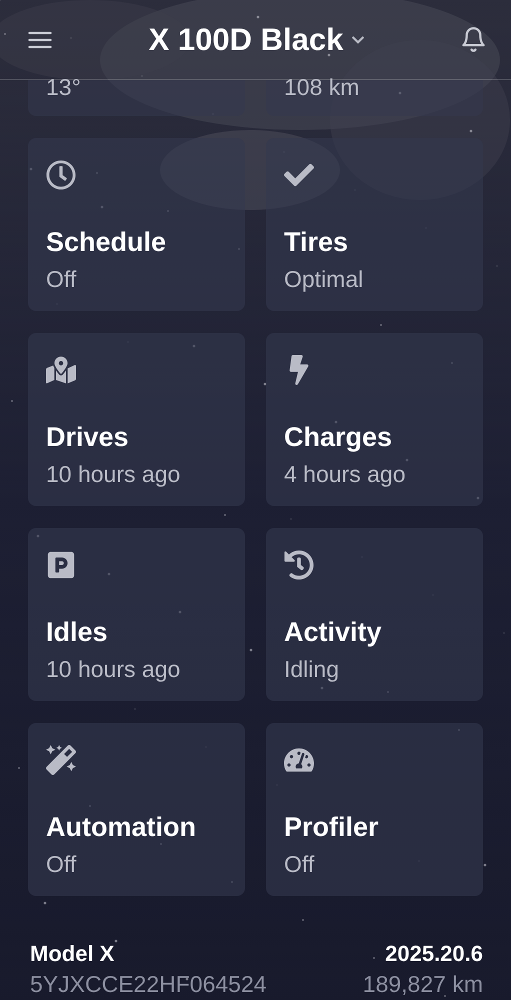 The image size is (511, 1000). Describe the element at coordinates (374, 224) in the screenshot. I see `feature-card: Tires Optimal` at that location.